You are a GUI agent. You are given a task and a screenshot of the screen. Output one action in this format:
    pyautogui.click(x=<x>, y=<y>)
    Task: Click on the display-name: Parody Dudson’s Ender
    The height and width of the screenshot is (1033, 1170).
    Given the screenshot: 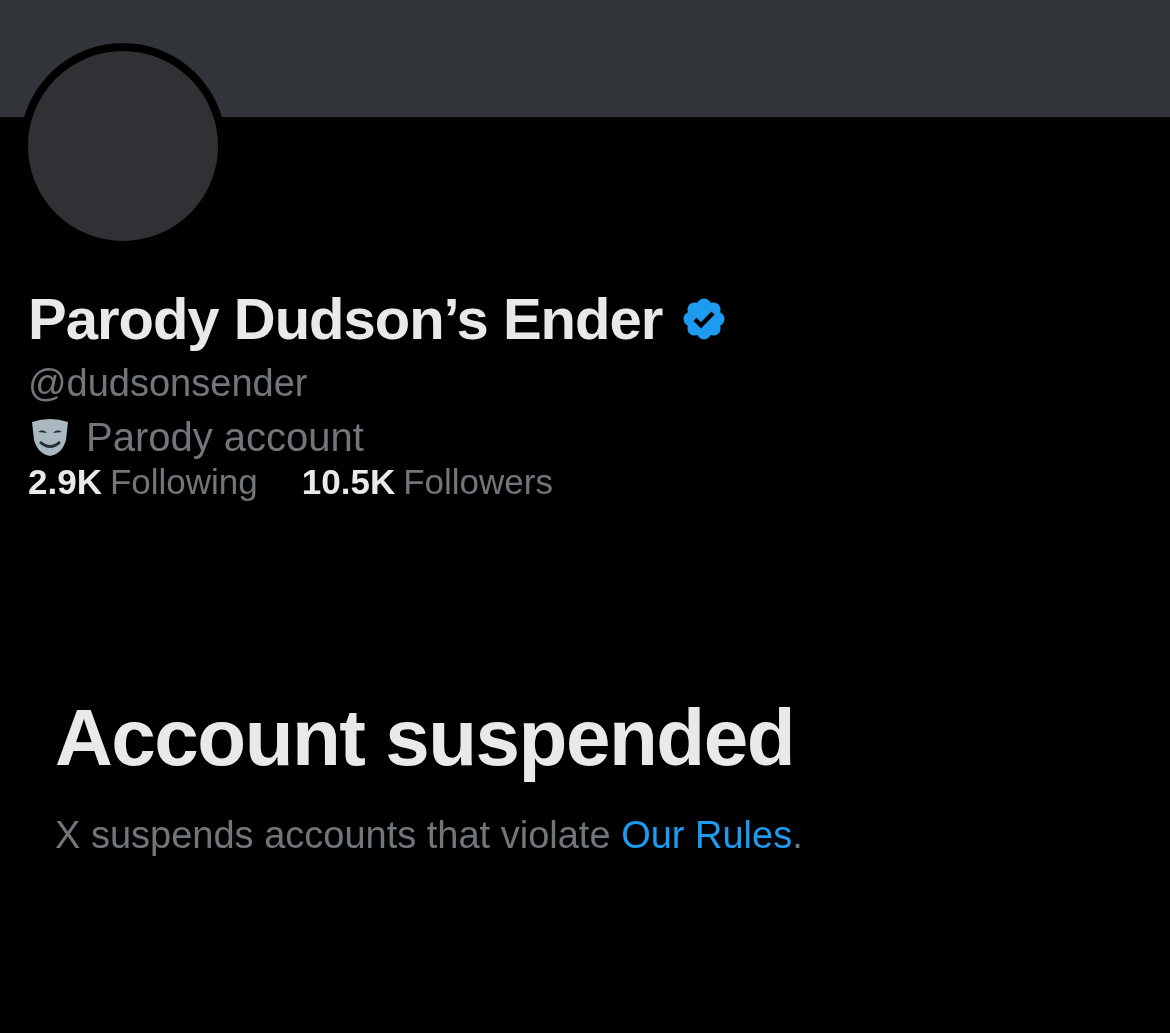 What is the action you would take?
    pyautogui.click(x=345, y=318)
    